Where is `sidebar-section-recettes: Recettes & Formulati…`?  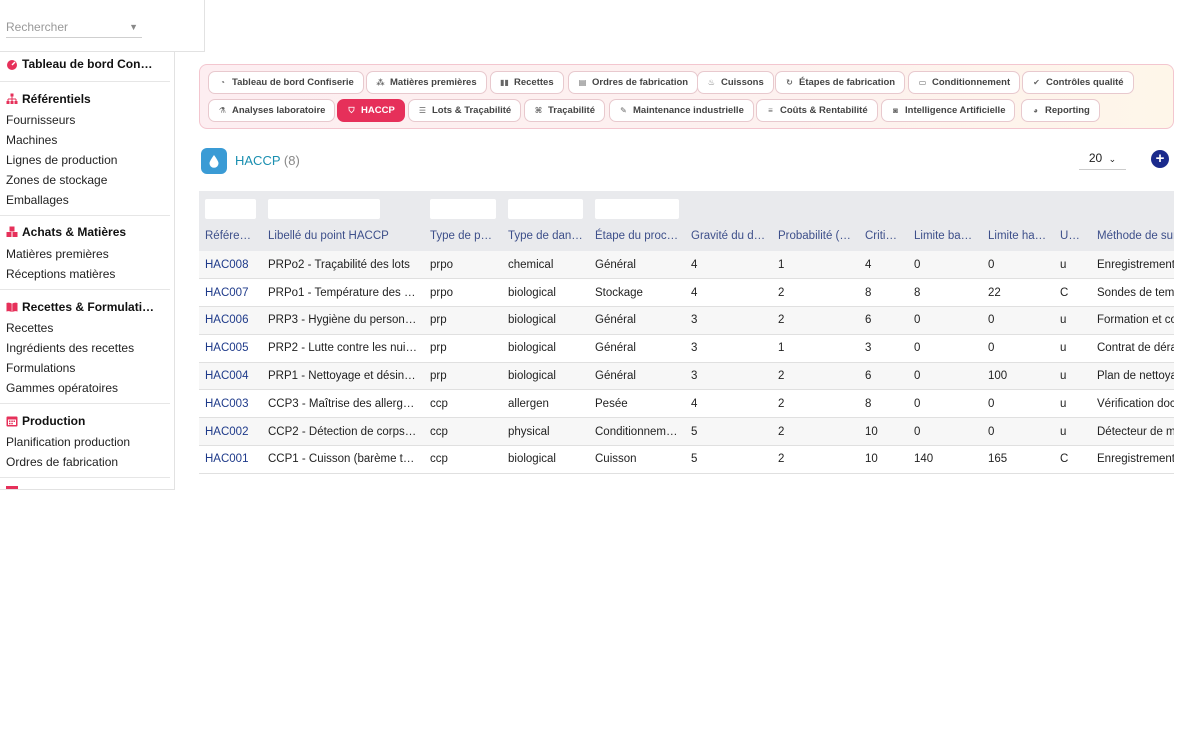
sidebar-section-recettes: Recettes & Formulati… is located at coordinates (80, 307).